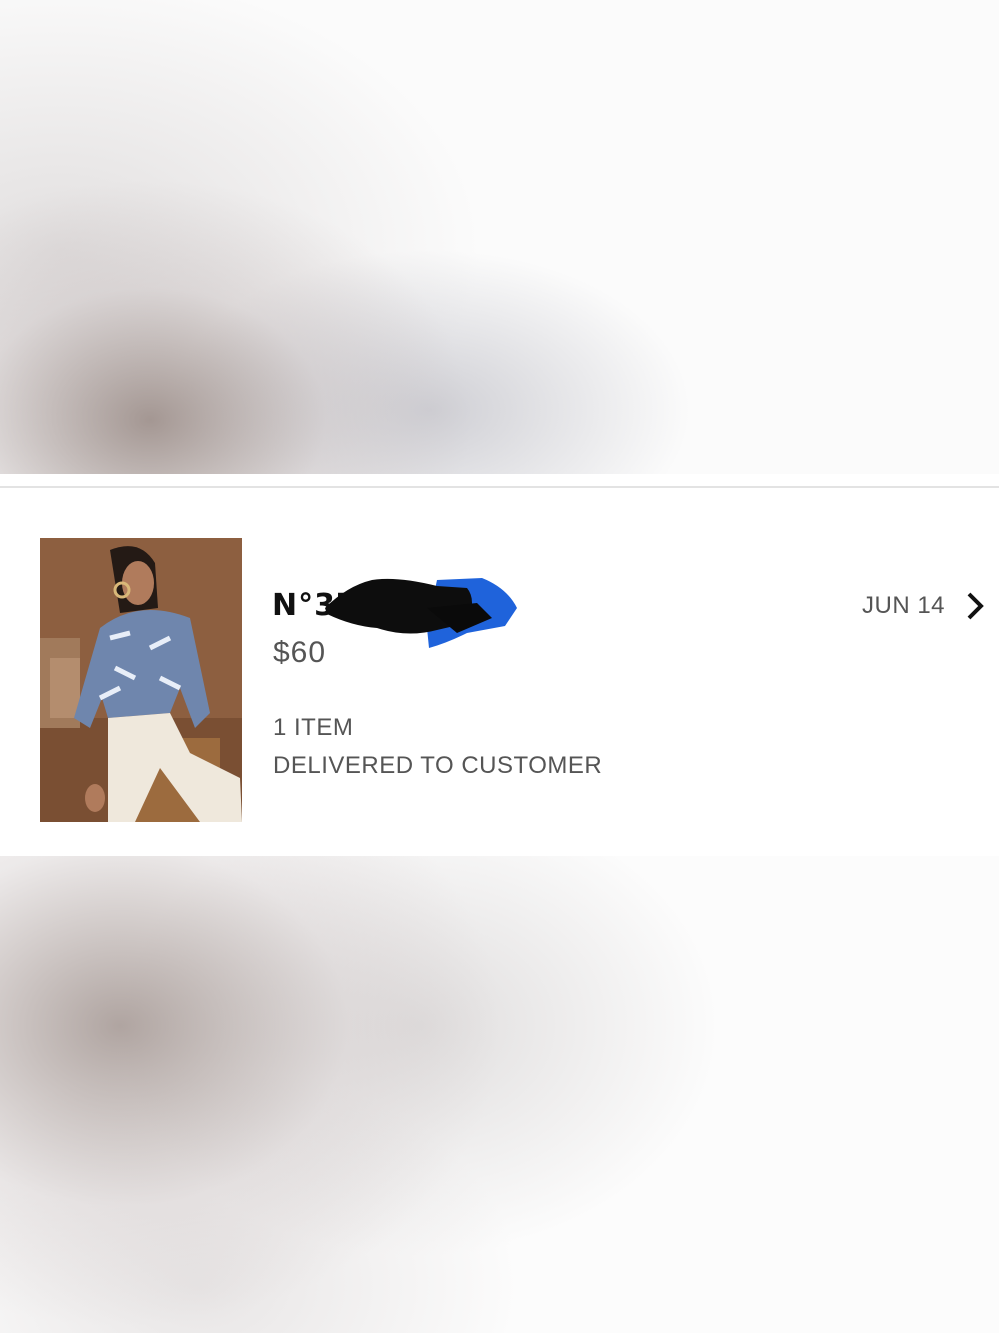 This screenshot has height=1333, width=999. I want to click on delivery-status: DELIVERED TO CUSTOMER, so click(438, 765).